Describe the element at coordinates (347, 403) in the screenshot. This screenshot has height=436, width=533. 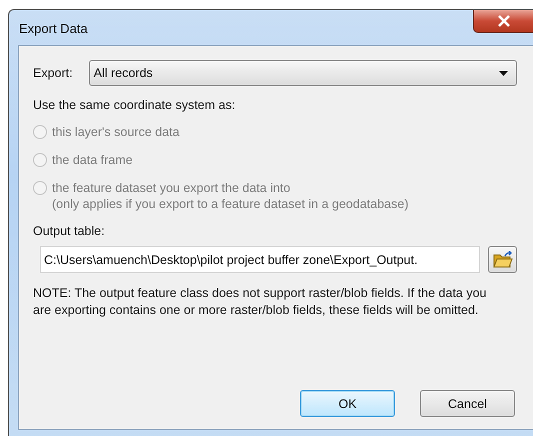
I see `ok-button: OK` at that location.